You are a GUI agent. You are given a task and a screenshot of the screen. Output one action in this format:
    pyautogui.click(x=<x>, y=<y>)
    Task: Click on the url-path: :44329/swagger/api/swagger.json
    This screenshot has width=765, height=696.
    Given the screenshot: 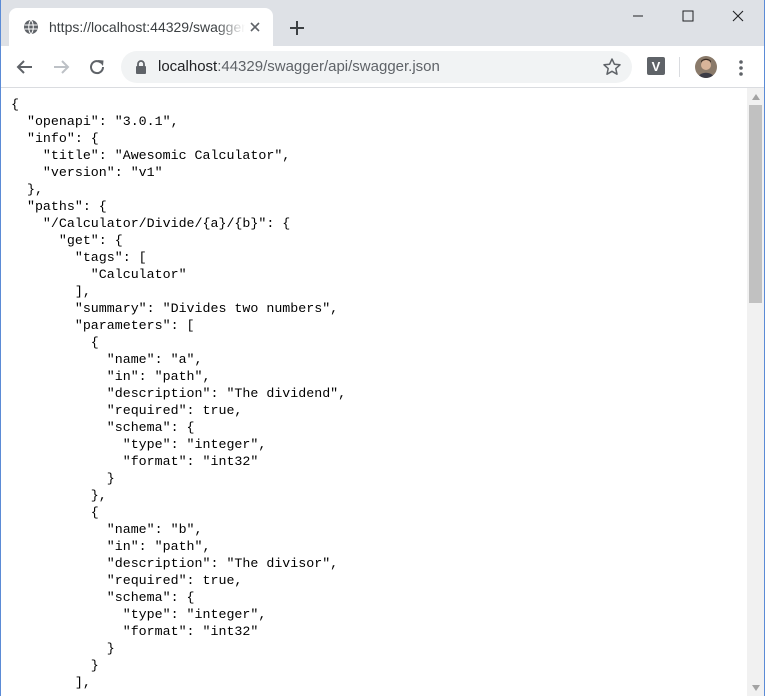 What is the action you would take?
    pyautogui.click(x=328, y=66)
    